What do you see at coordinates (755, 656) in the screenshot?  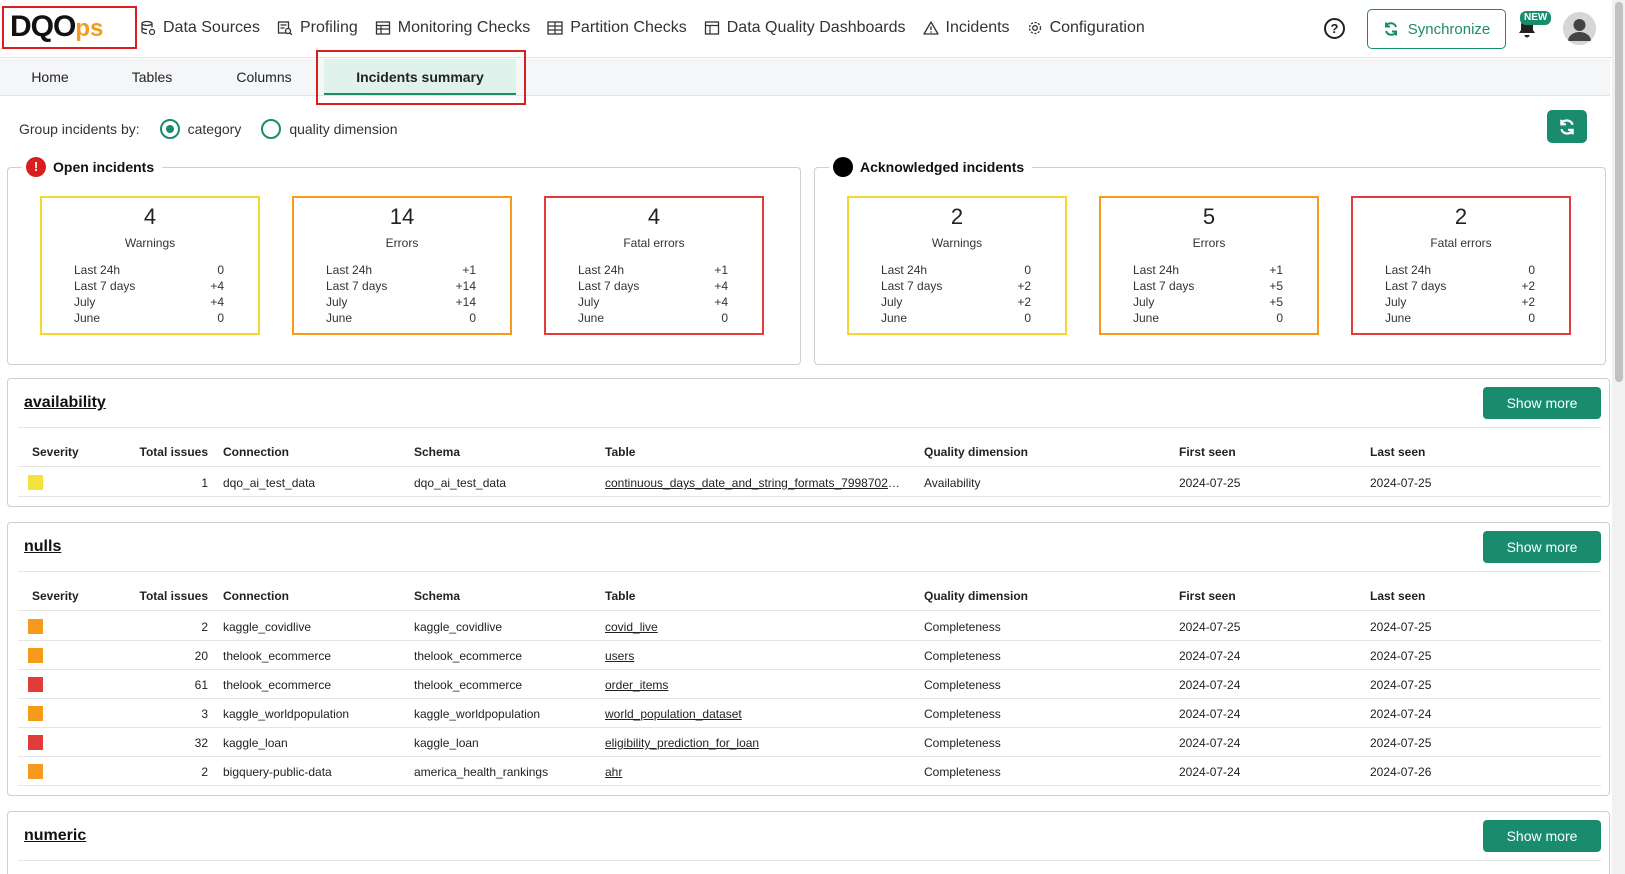 I see `cell-table: users` at bounding box center [755, 656].